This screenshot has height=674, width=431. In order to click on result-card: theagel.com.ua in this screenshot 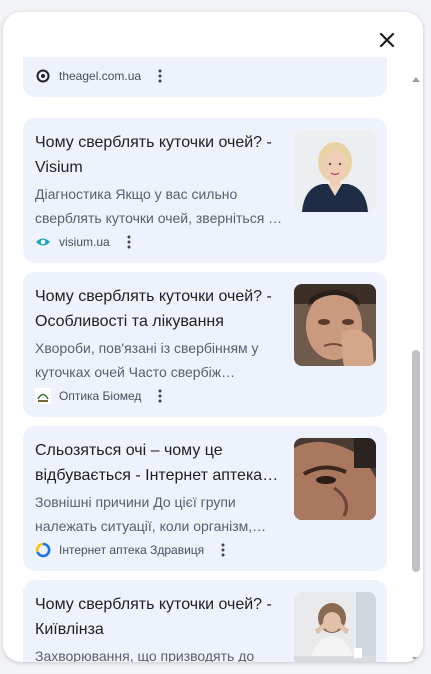, I will do `click(205, 77)`.